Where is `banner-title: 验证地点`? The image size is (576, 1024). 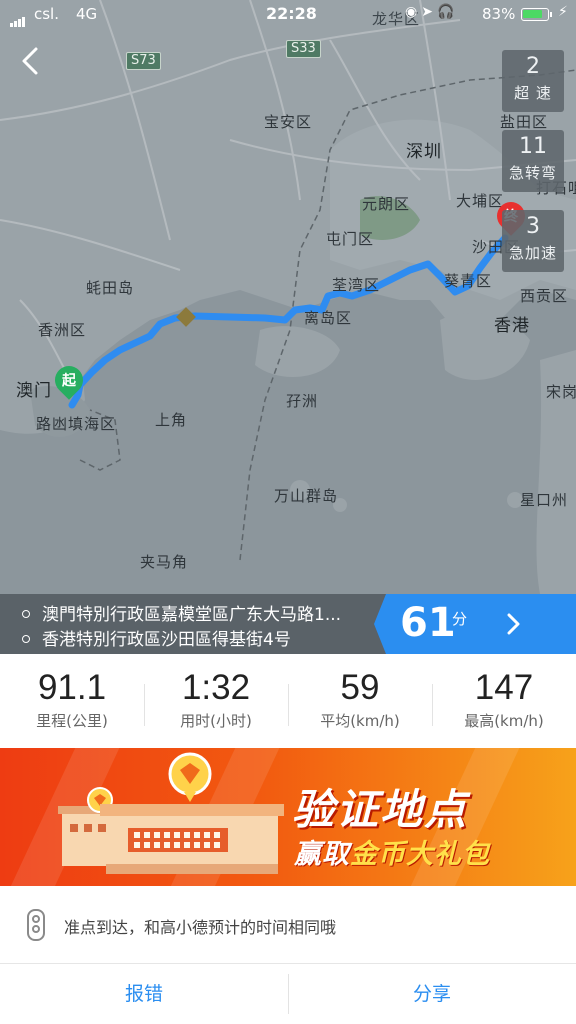
banner-title: 验证地点 is located at coordinates (380, 809).